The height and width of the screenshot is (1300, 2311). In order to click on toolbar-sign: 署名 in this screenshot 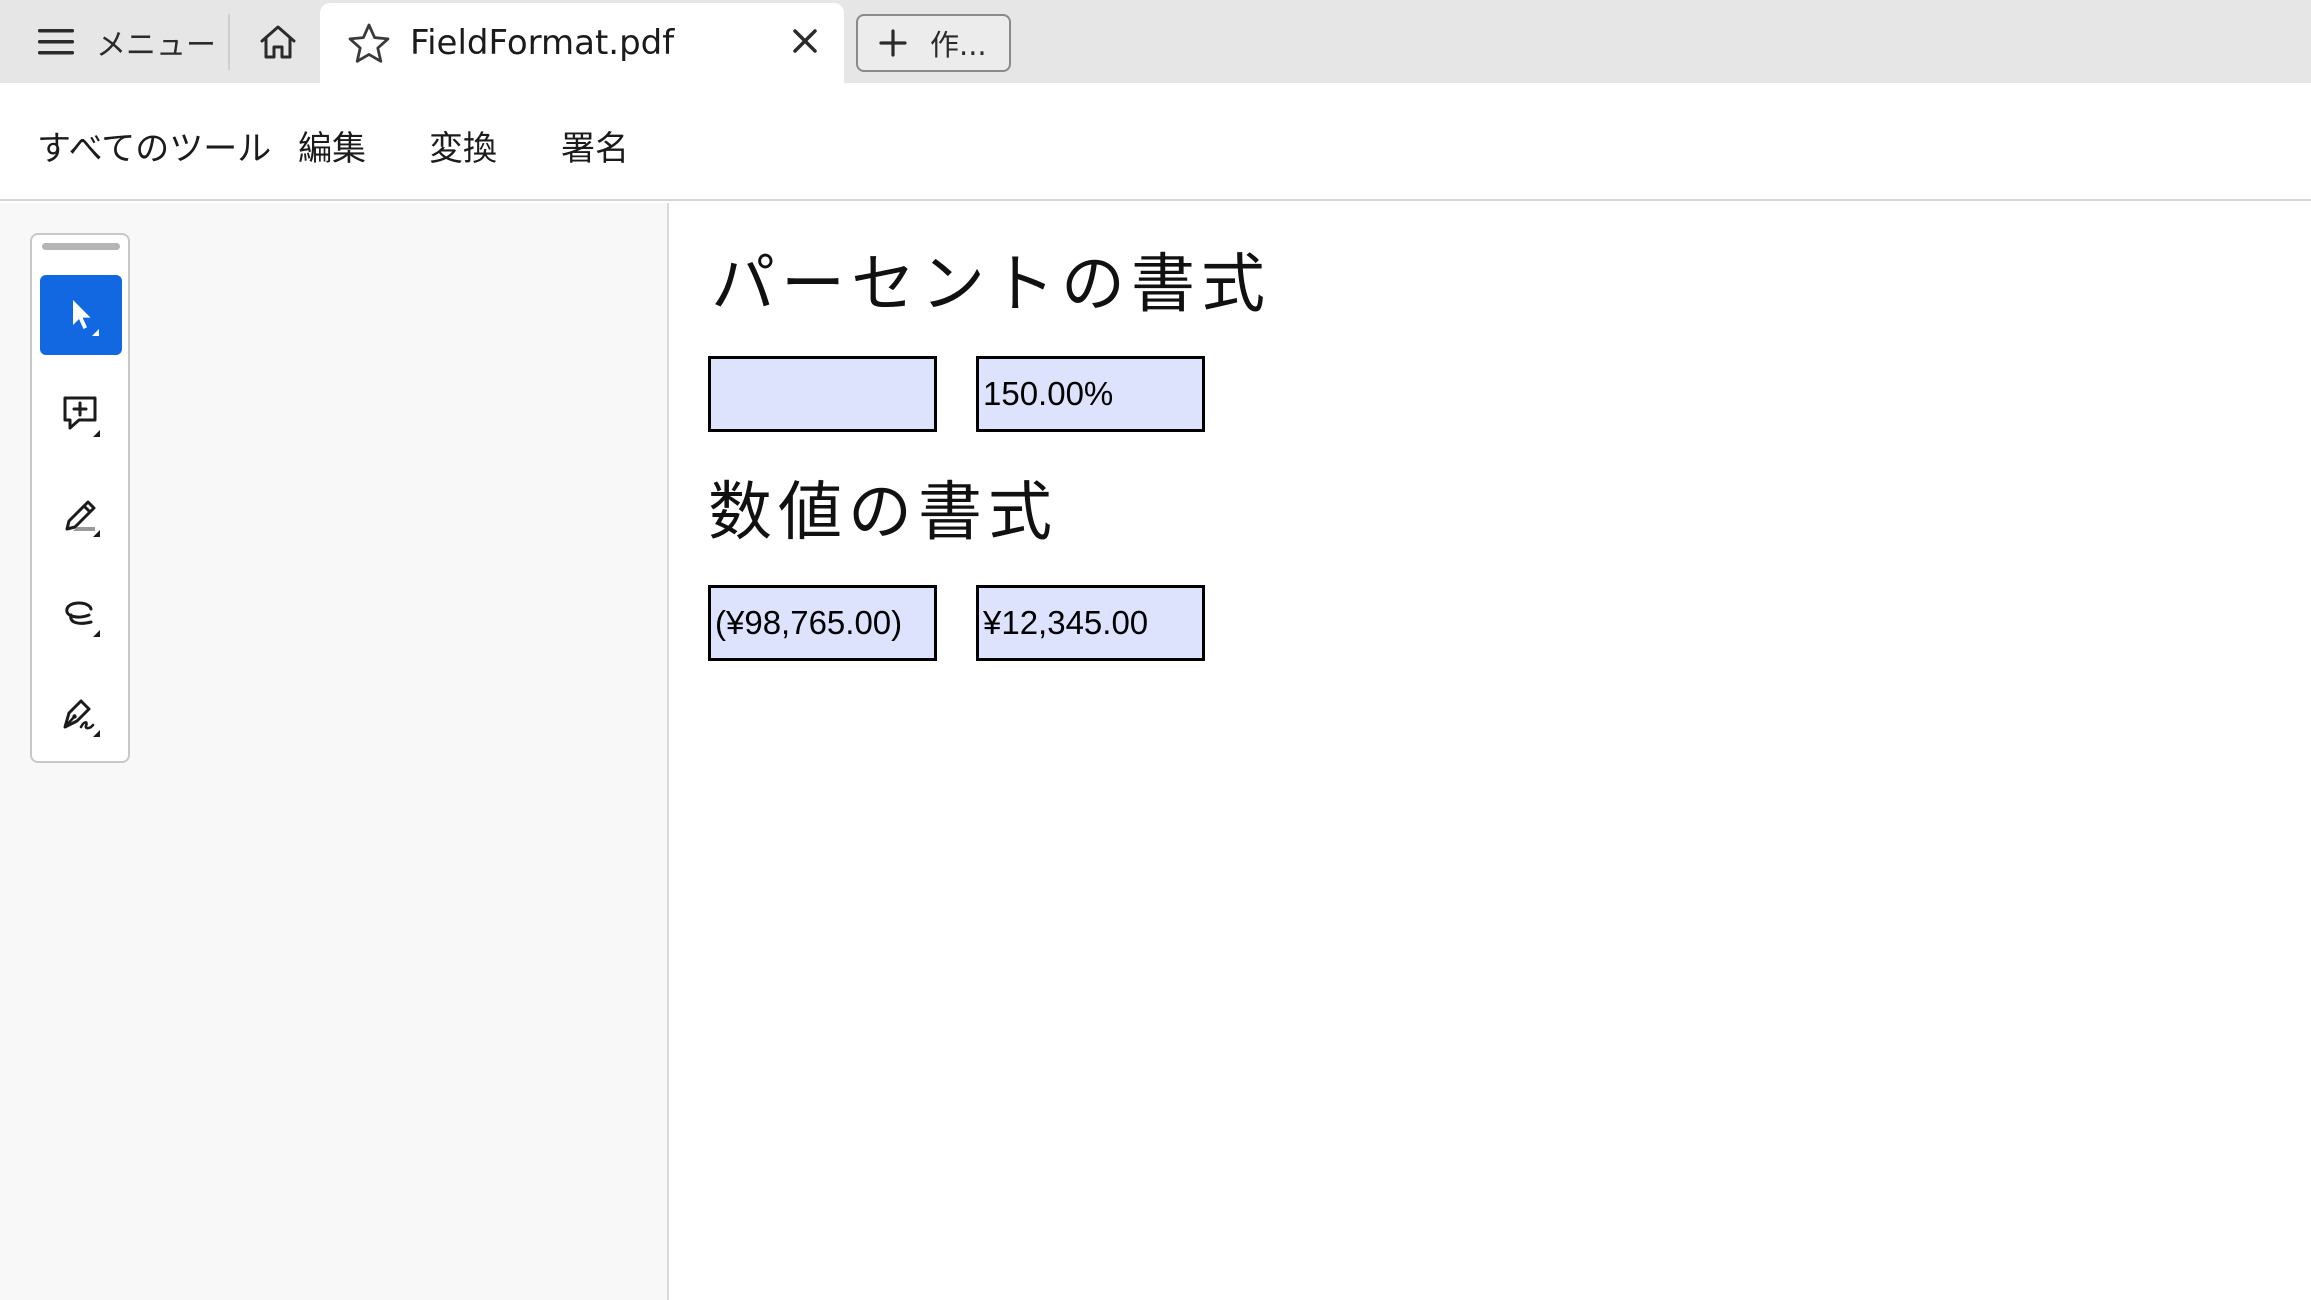, I will do `click(595, 145)`.